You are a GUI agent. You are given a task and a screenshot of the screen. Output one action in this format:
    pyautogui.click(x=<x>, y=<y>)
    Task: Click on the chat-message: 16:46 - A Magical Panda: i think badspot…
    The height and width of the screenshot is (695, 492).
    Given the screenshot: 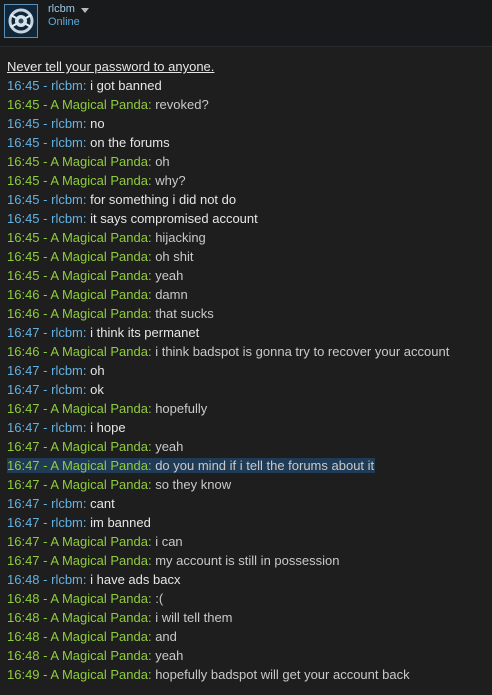 What is the action you would take?
    pyautogui.click(x=246, y=351)
    